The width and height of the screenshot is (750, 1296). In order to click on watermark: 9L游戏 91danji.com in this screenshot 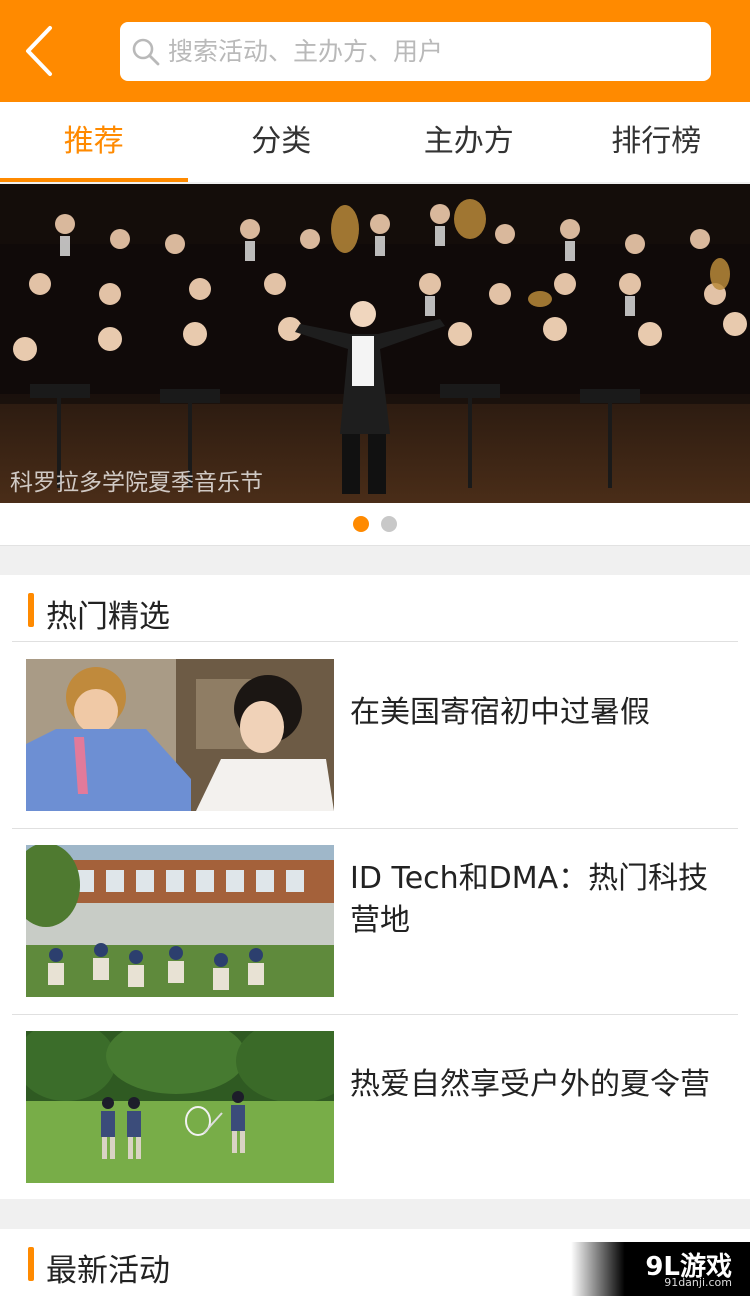, I will do `click(660, 1269)`.